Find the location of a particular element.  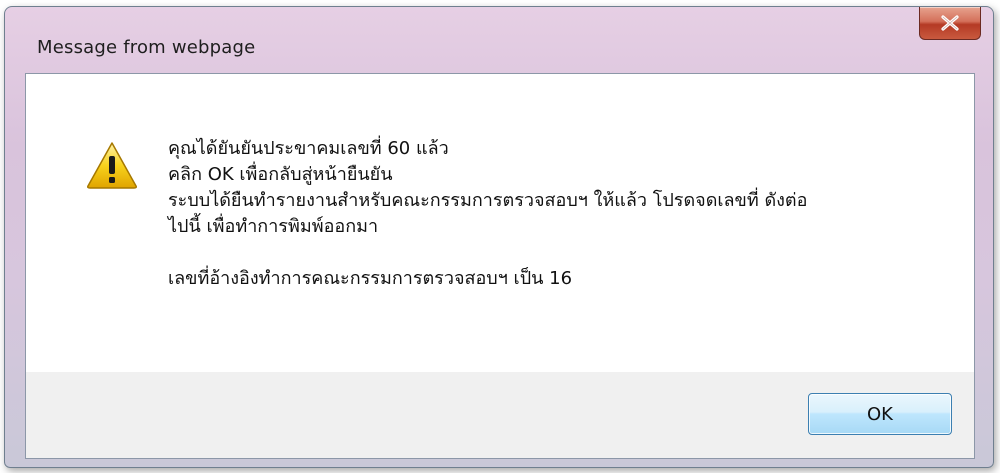

close-icon is located at coordinates (950, 23).